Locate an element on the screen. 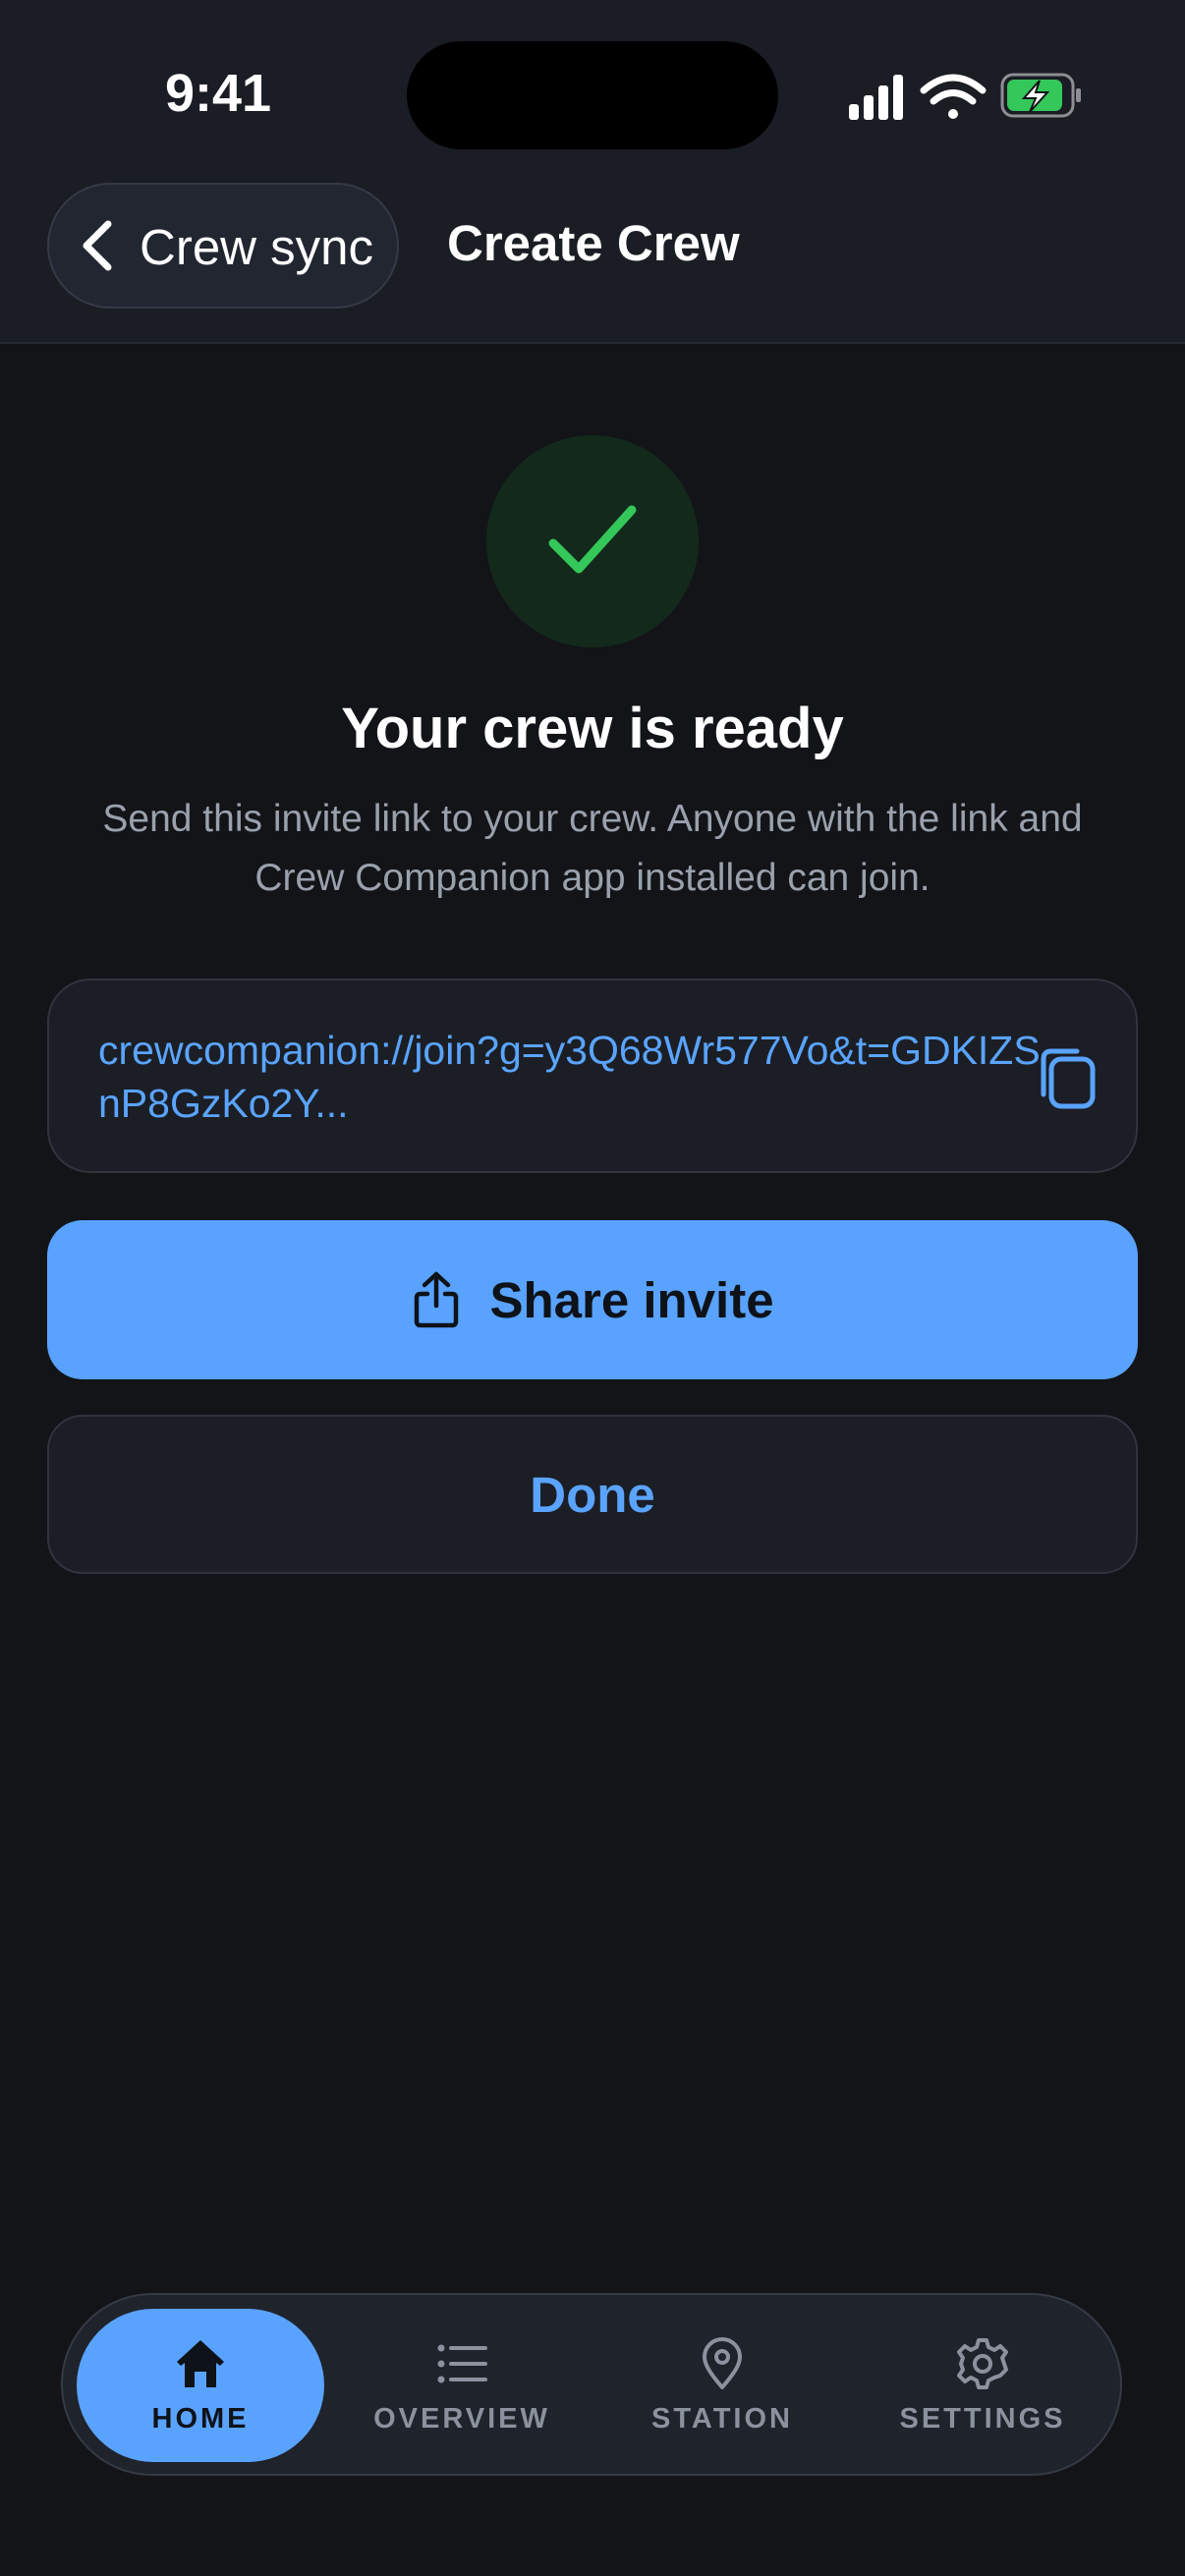  done-button: Done is located at coordinates (592, 1494).